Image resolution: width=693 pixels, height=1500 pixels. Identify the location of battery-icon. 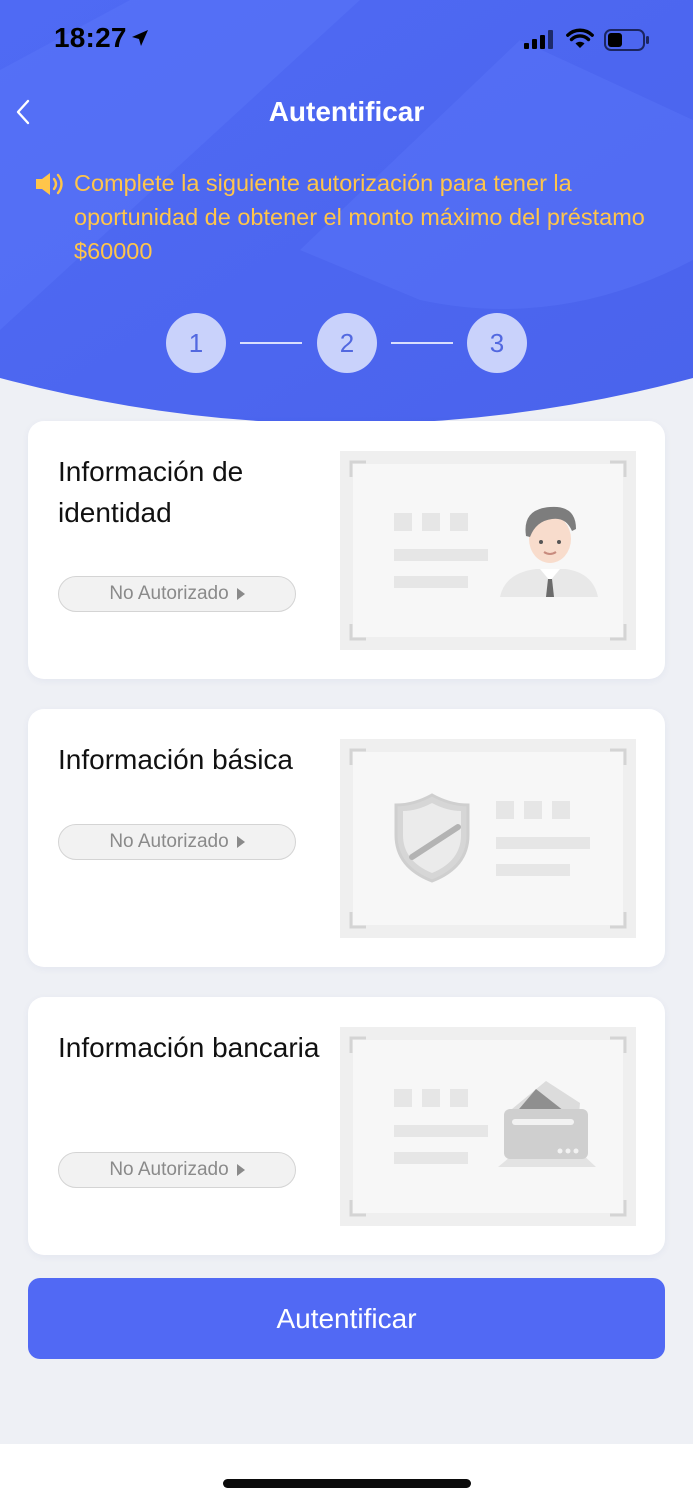
(626, 40).